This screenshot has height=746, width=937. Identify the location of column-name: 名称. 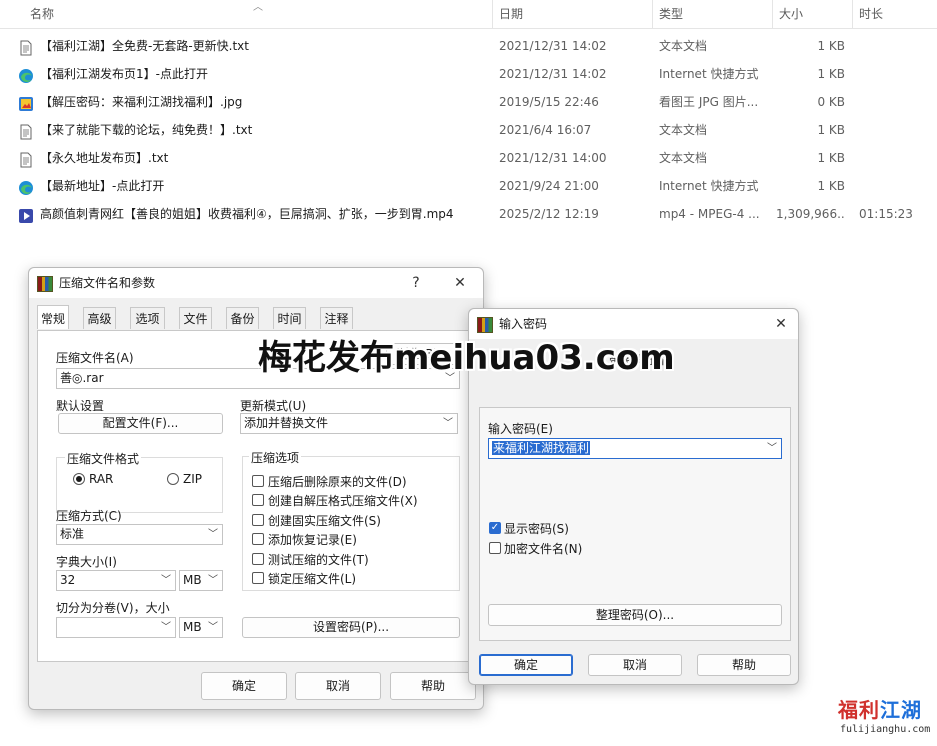
(257, 14).